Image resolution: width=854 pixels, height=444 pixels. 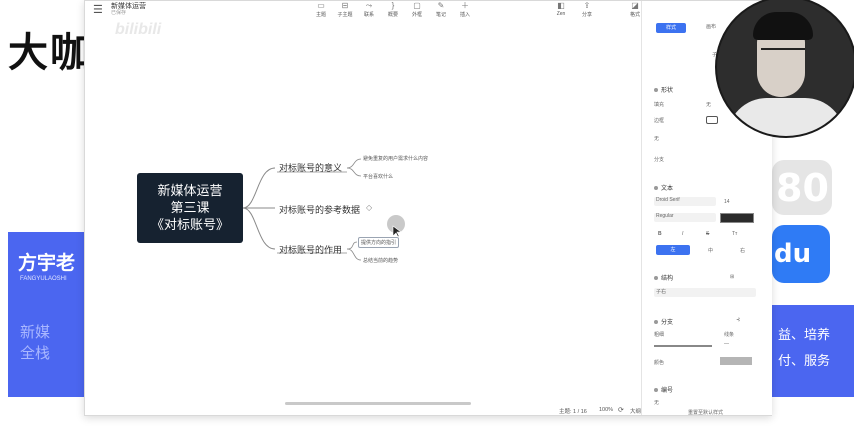 I want to click on branch-label: 分支, so click(x=659, y=160).